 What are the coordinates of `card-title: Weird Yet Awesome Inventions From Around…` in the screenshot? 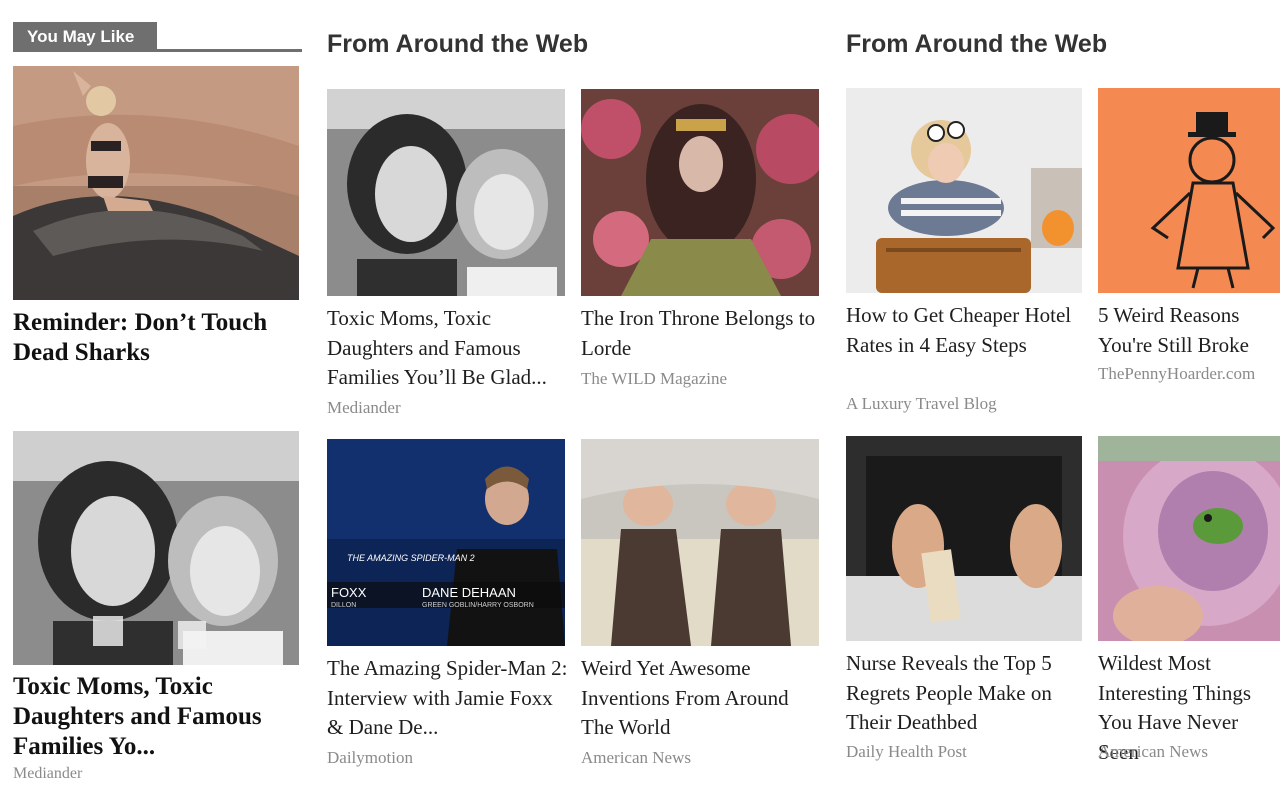 It's located at (702, 698).